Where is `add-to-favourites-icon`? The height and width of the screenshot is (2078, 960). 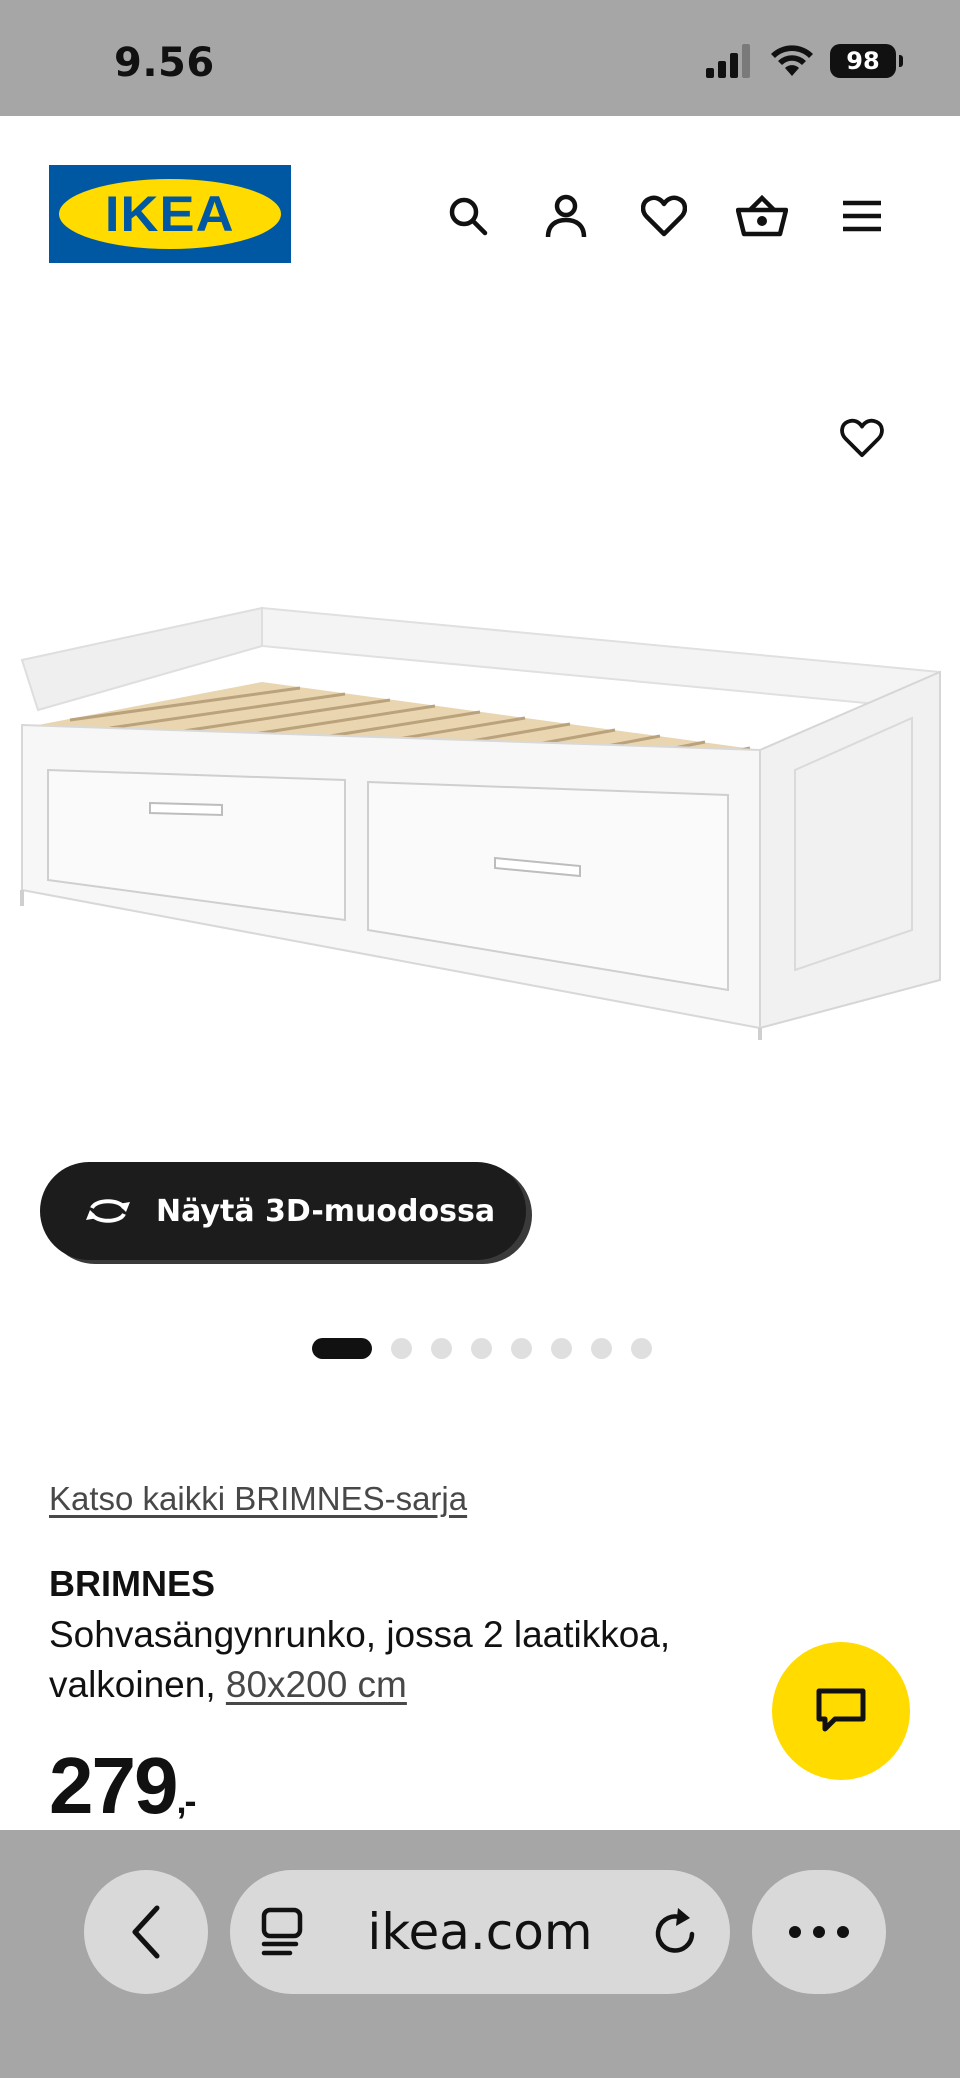
add-to-favourites-icon is located at coordinates (862, 438).